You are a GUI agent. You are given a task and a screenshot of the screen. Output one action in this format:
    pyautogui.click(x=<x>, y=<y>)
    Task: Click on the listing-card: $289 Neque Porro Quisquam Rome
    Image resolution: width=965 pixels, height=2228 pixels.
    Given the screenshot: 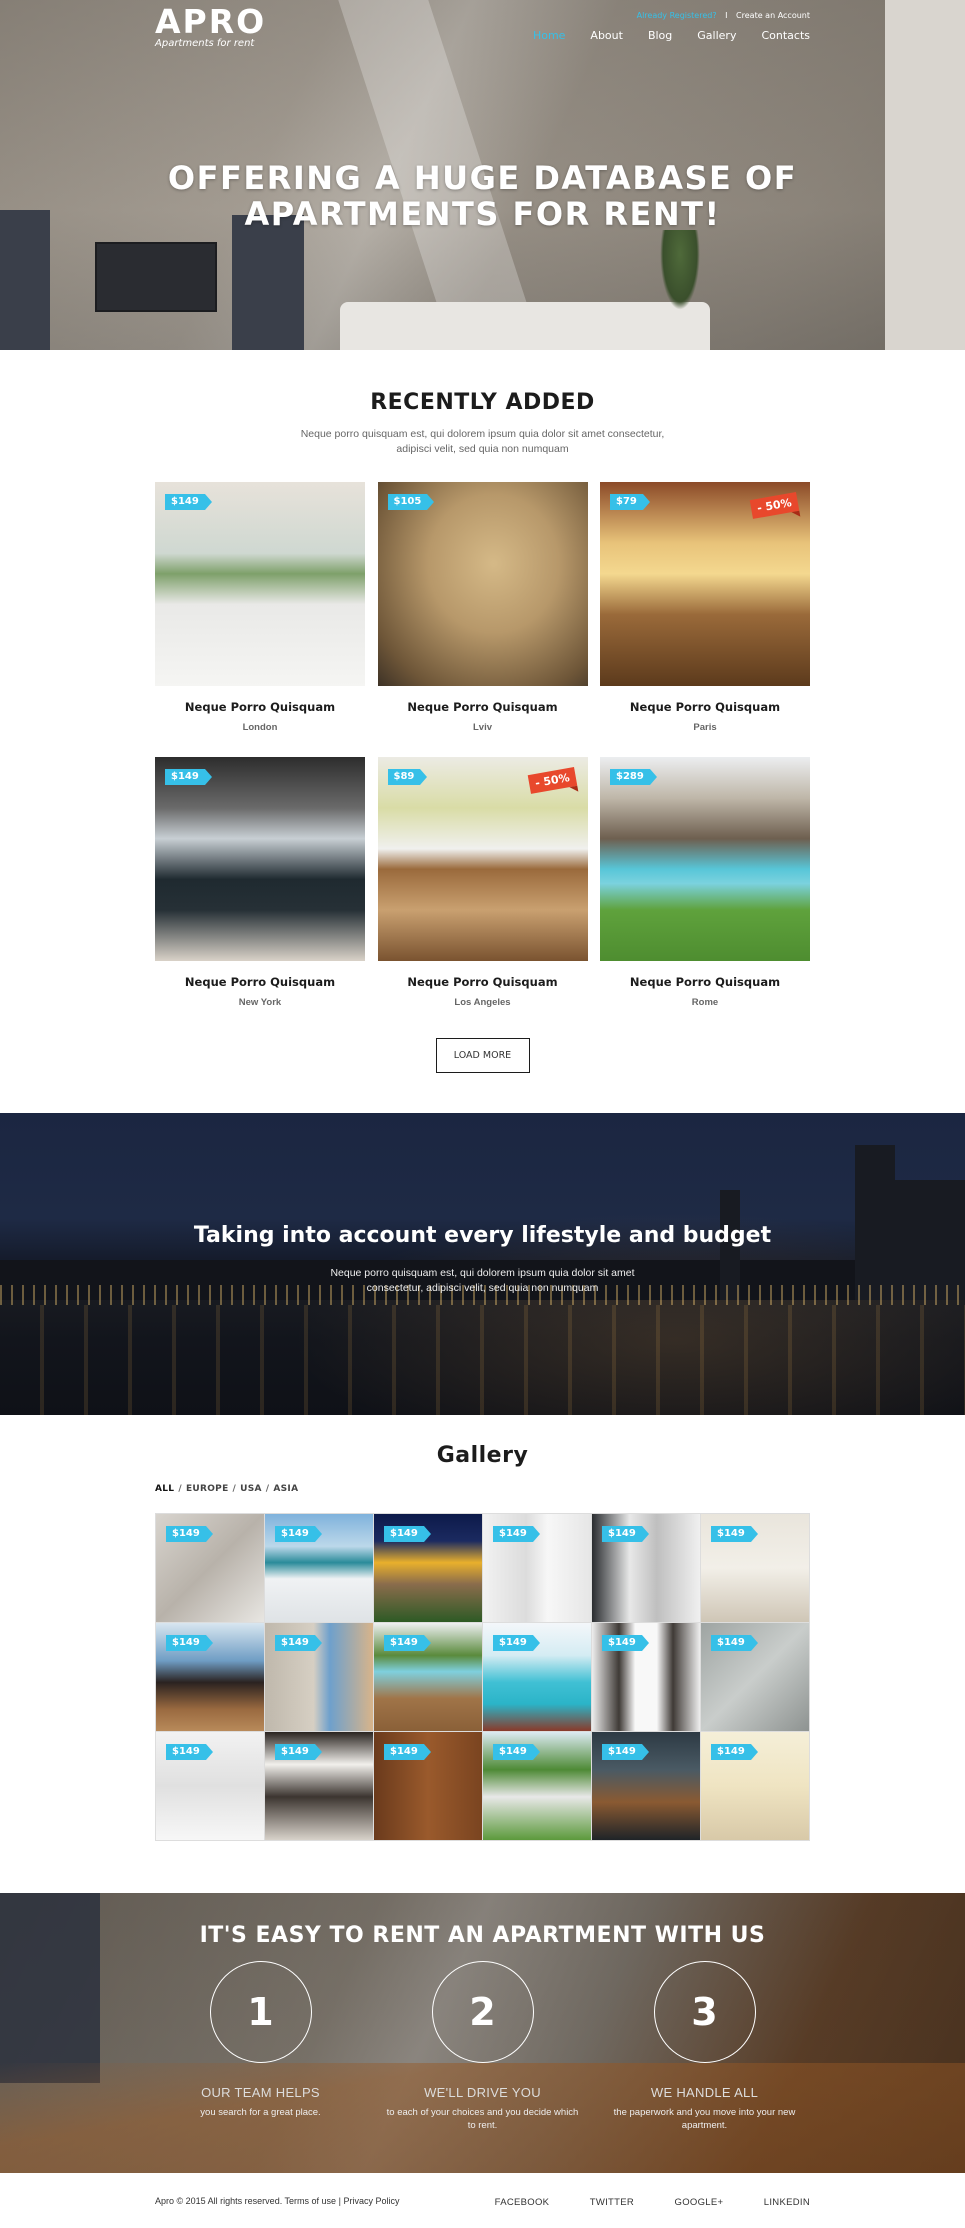 What is the action you would take?
    pyautogui.click(x=705, y=882)
    